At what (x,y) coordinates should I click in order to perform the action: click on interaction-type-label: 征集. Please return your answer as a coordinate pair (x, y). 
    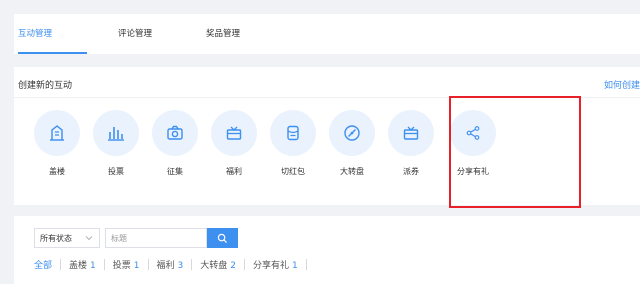
    Looking at the image, I should click on (175, 171).